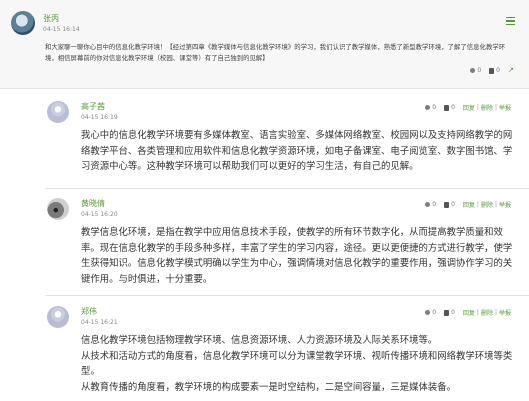 The image size is (529, 401). What do you see at coordinates (510, 21) in the screenshot?
I see `hamburger-menu-icon` at bounding box center [510, 21].